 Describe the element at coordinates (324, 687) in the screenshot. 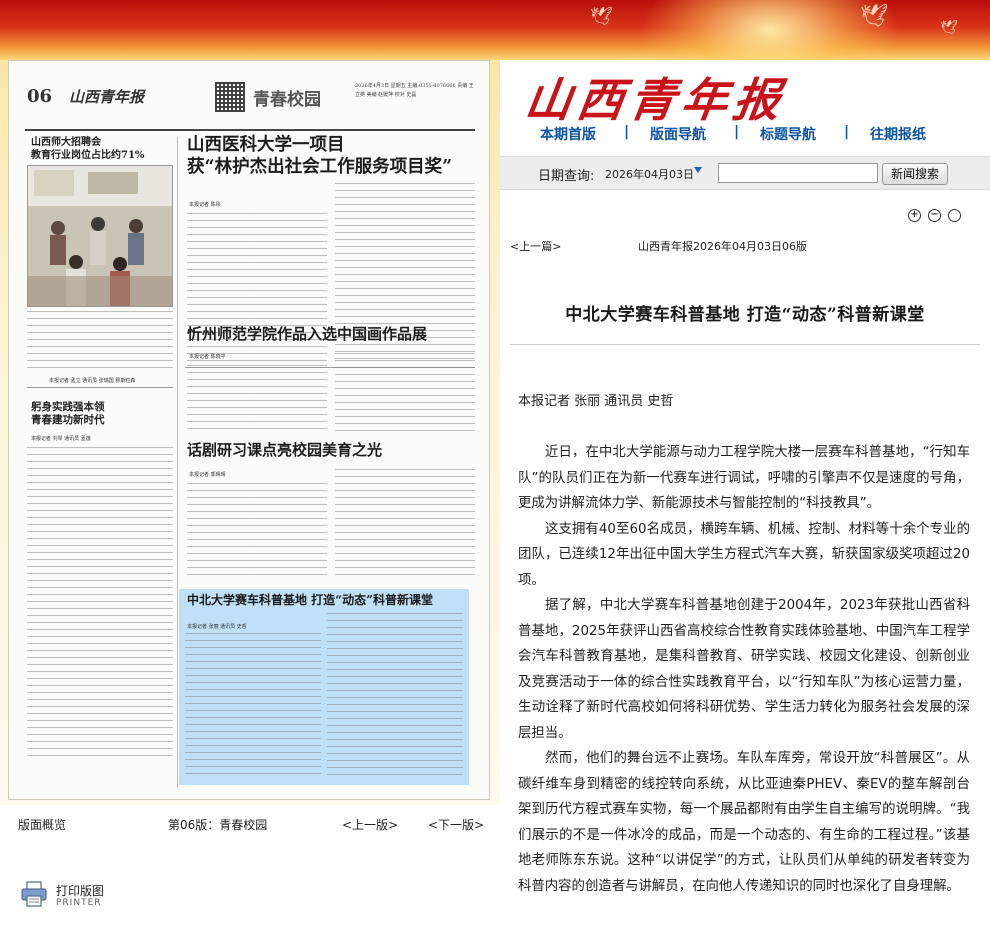

I see `highlighted-article-region: 中北大学赛车科普基地 打造“动态”科普新课堂 本报记者 张丽 通讯员 史哲` at that location.